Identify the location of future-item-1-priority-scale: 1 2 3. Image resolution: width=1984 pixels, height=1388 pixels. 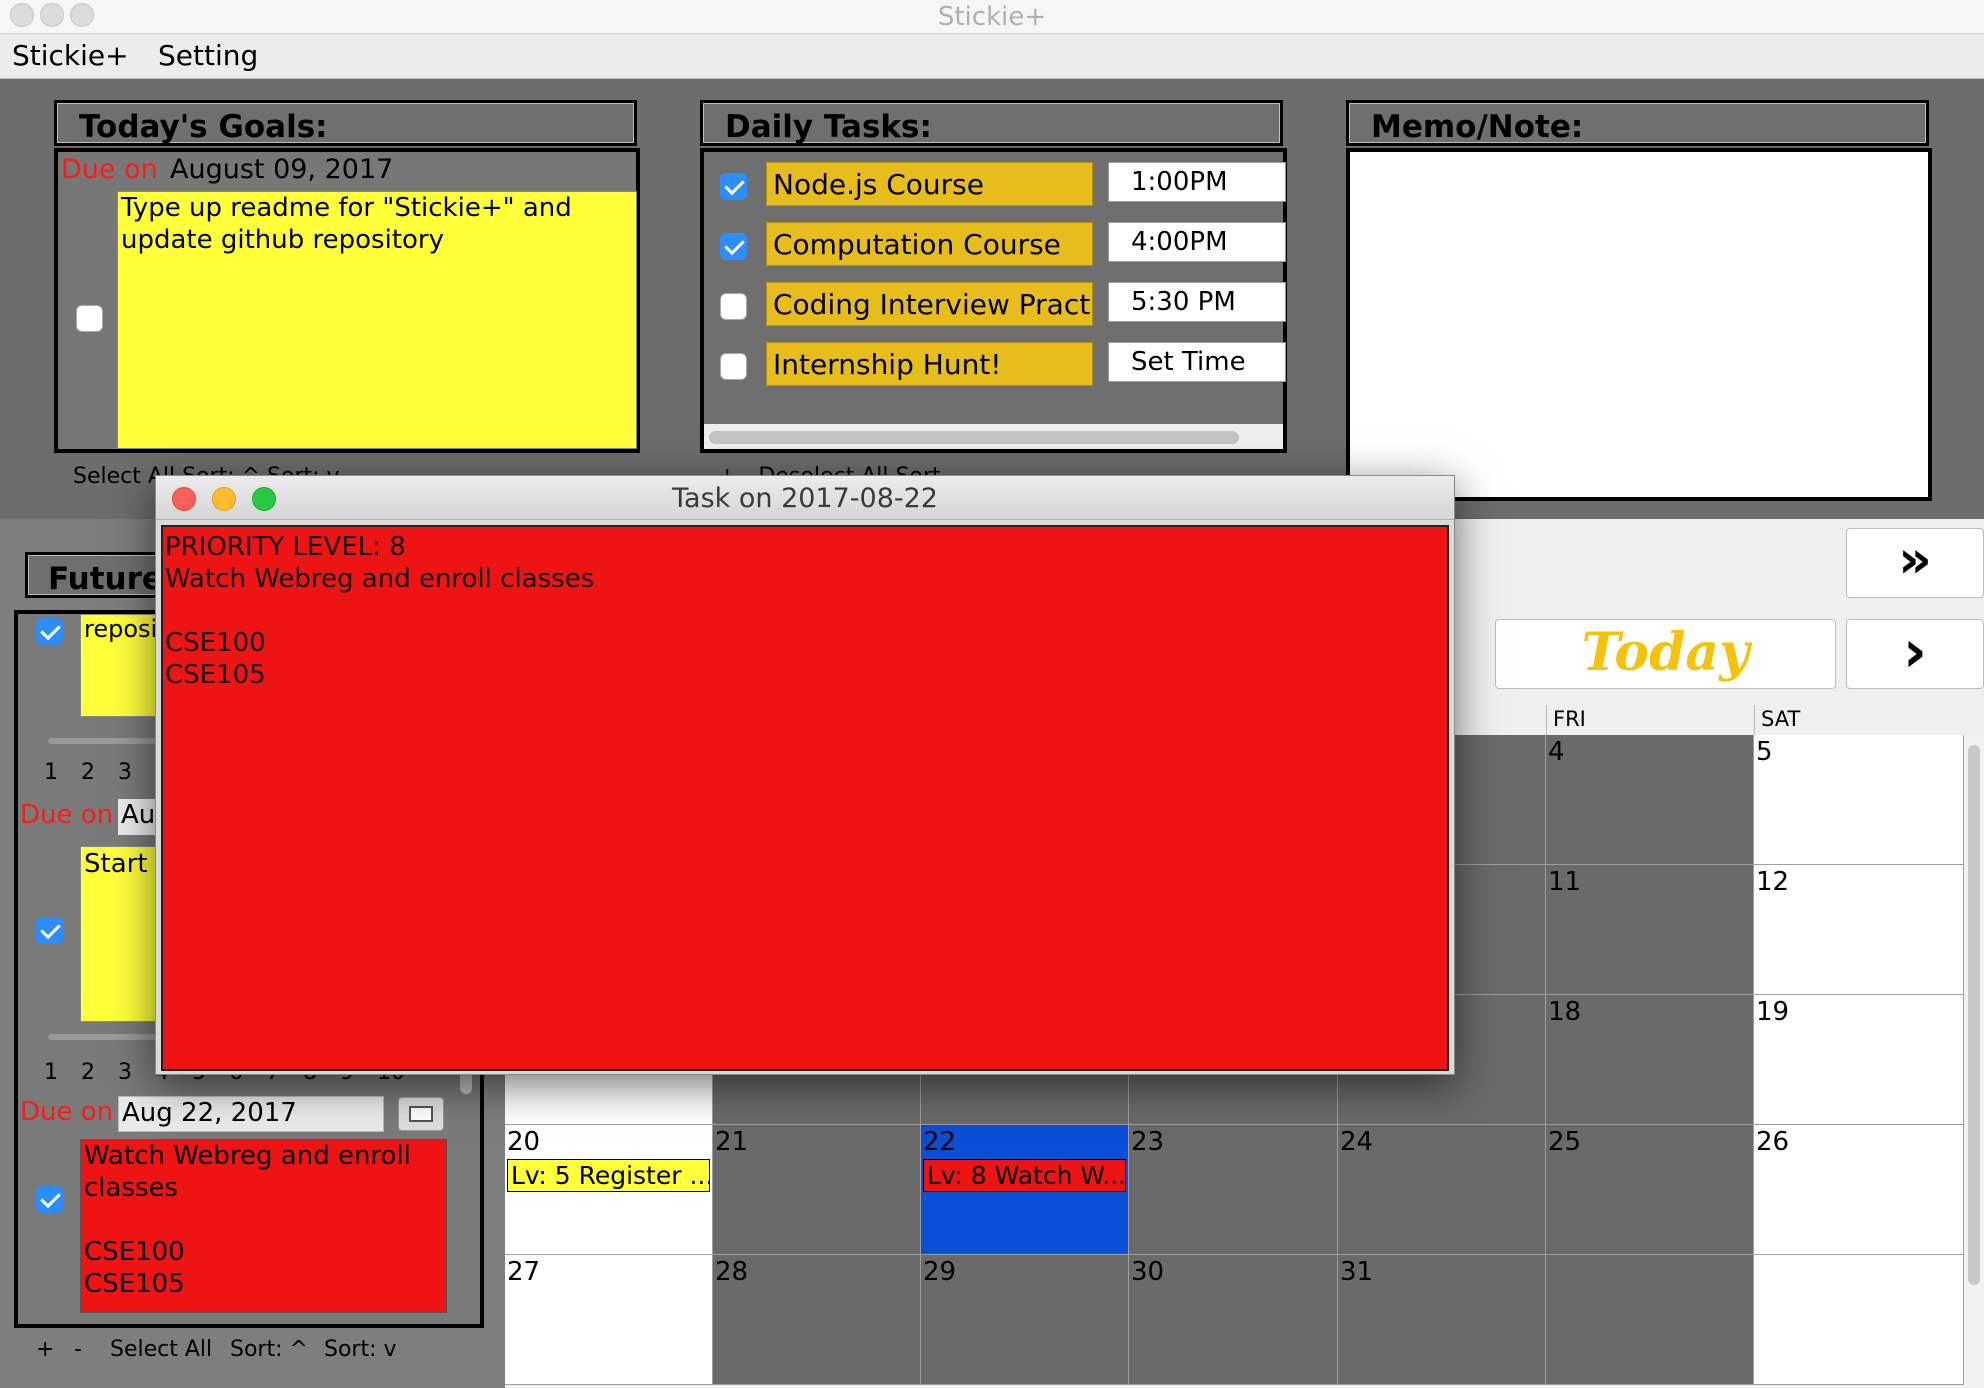
(88, 772).